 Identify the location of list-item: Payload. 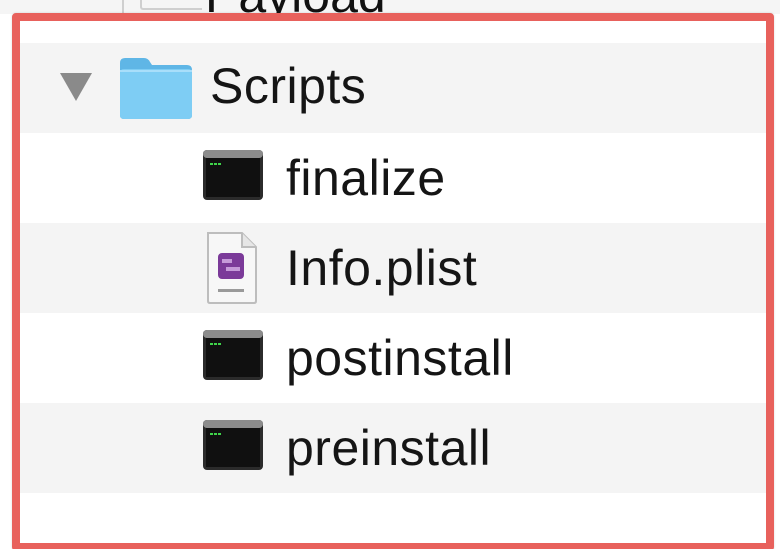
(390, 7).